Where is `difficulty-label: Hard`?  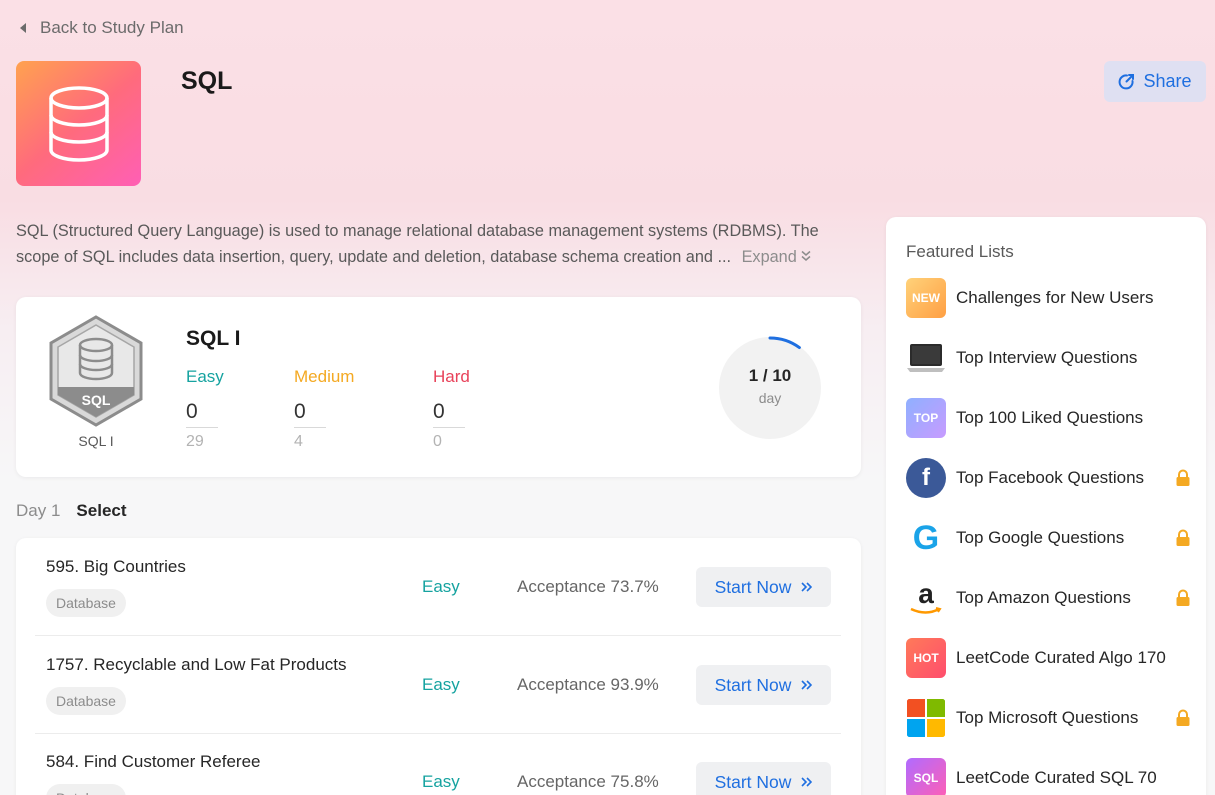
difficulty-label: Hard is located at coordinates (451, 376).